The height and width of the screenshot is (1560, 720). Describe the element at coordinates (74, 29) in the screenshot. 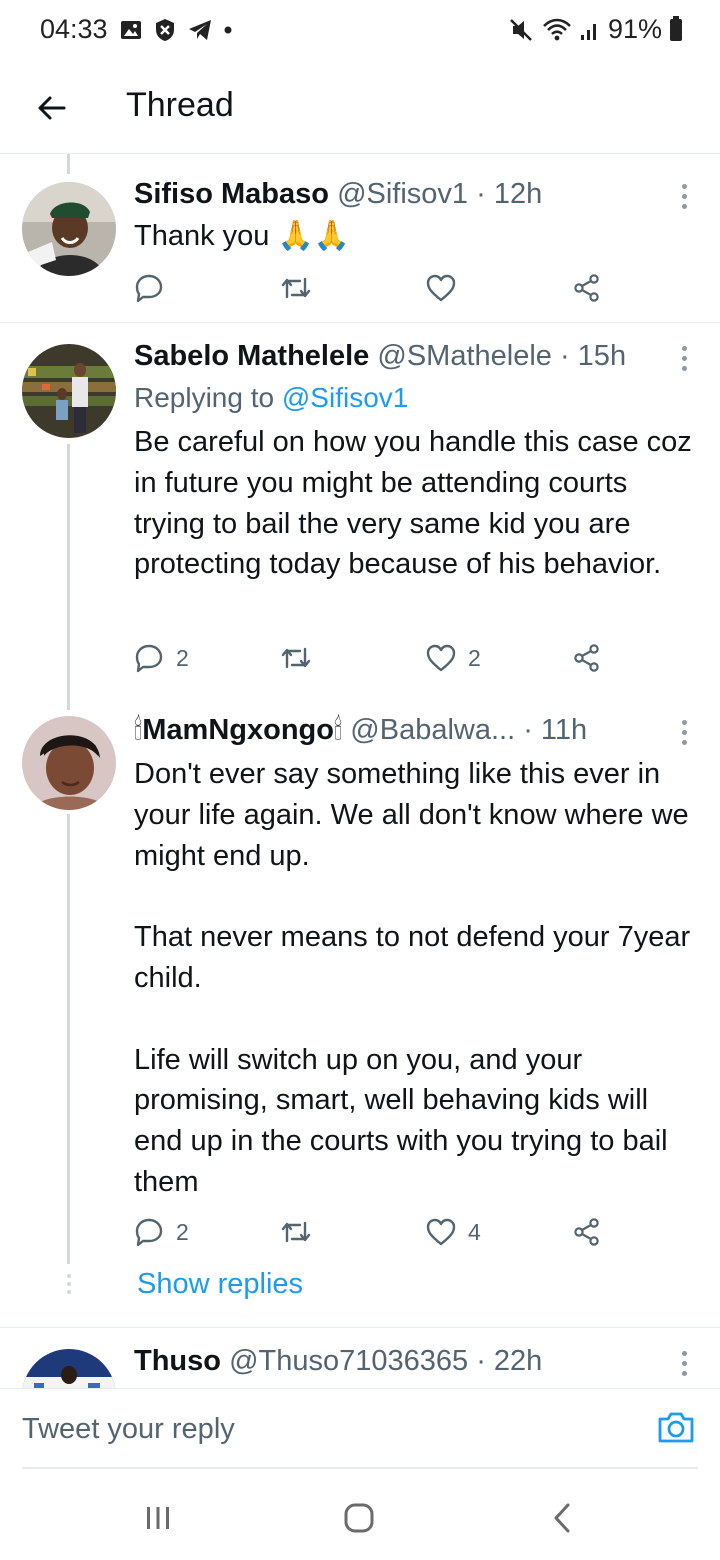

I see `status-time: 04:33` at that location.